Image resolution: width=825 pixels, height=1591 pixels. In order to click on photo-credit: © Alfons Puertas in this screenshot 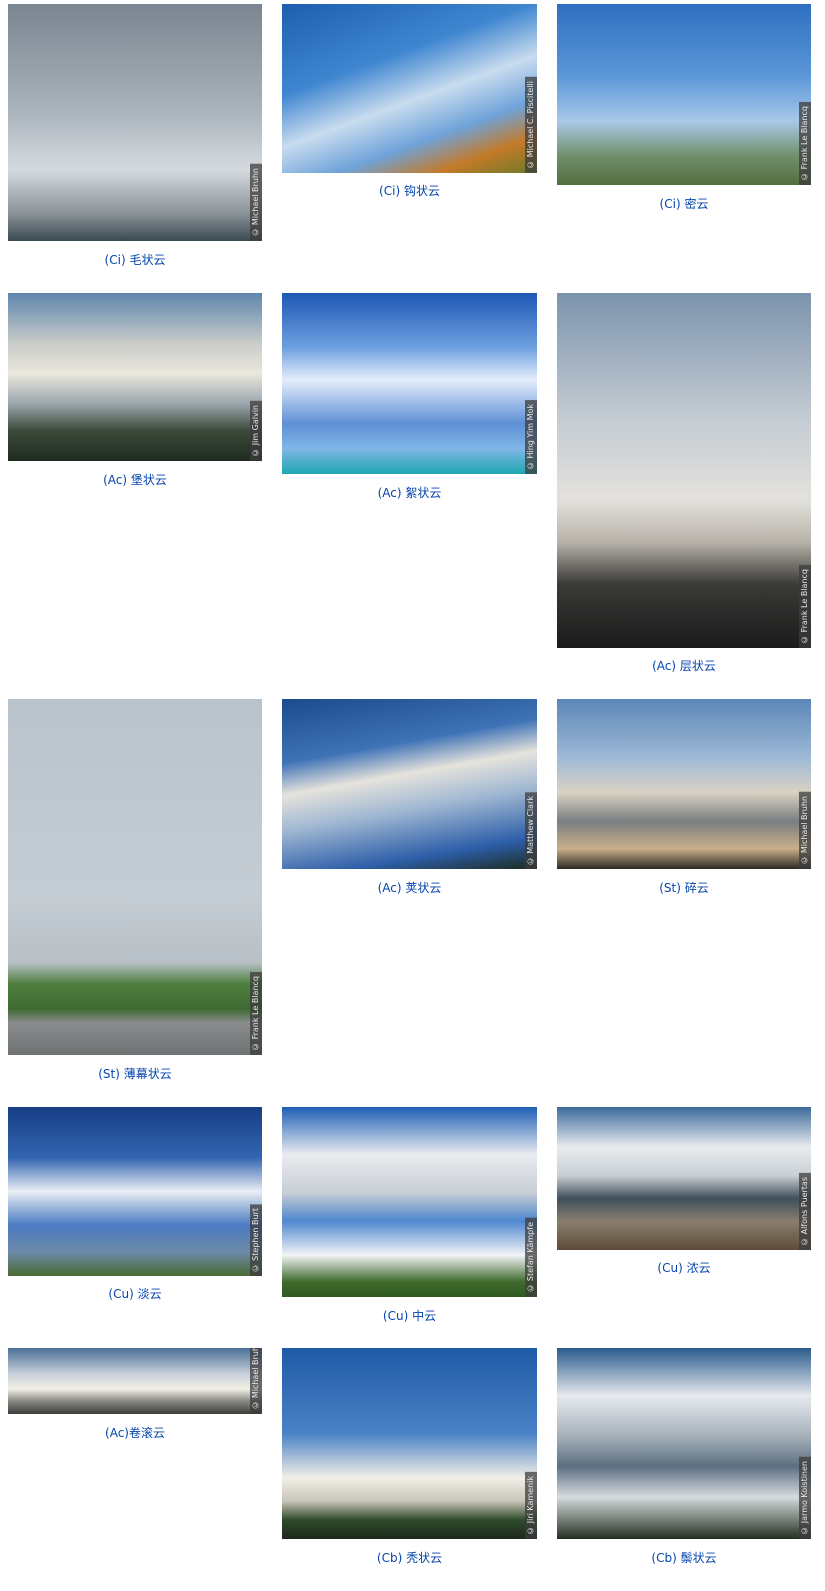, I will do `click(805, 1211)`.